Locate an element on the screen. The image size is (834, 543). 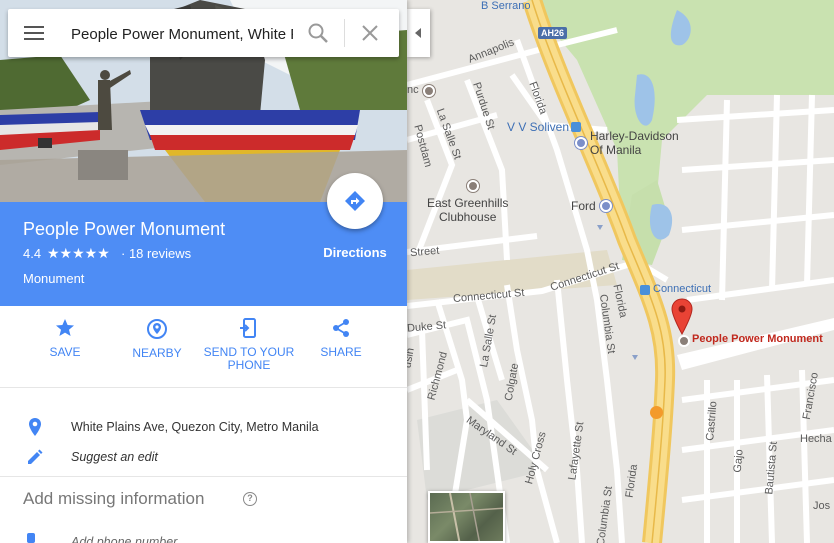
chevron-left-icon is located at coordinates (417, 33).